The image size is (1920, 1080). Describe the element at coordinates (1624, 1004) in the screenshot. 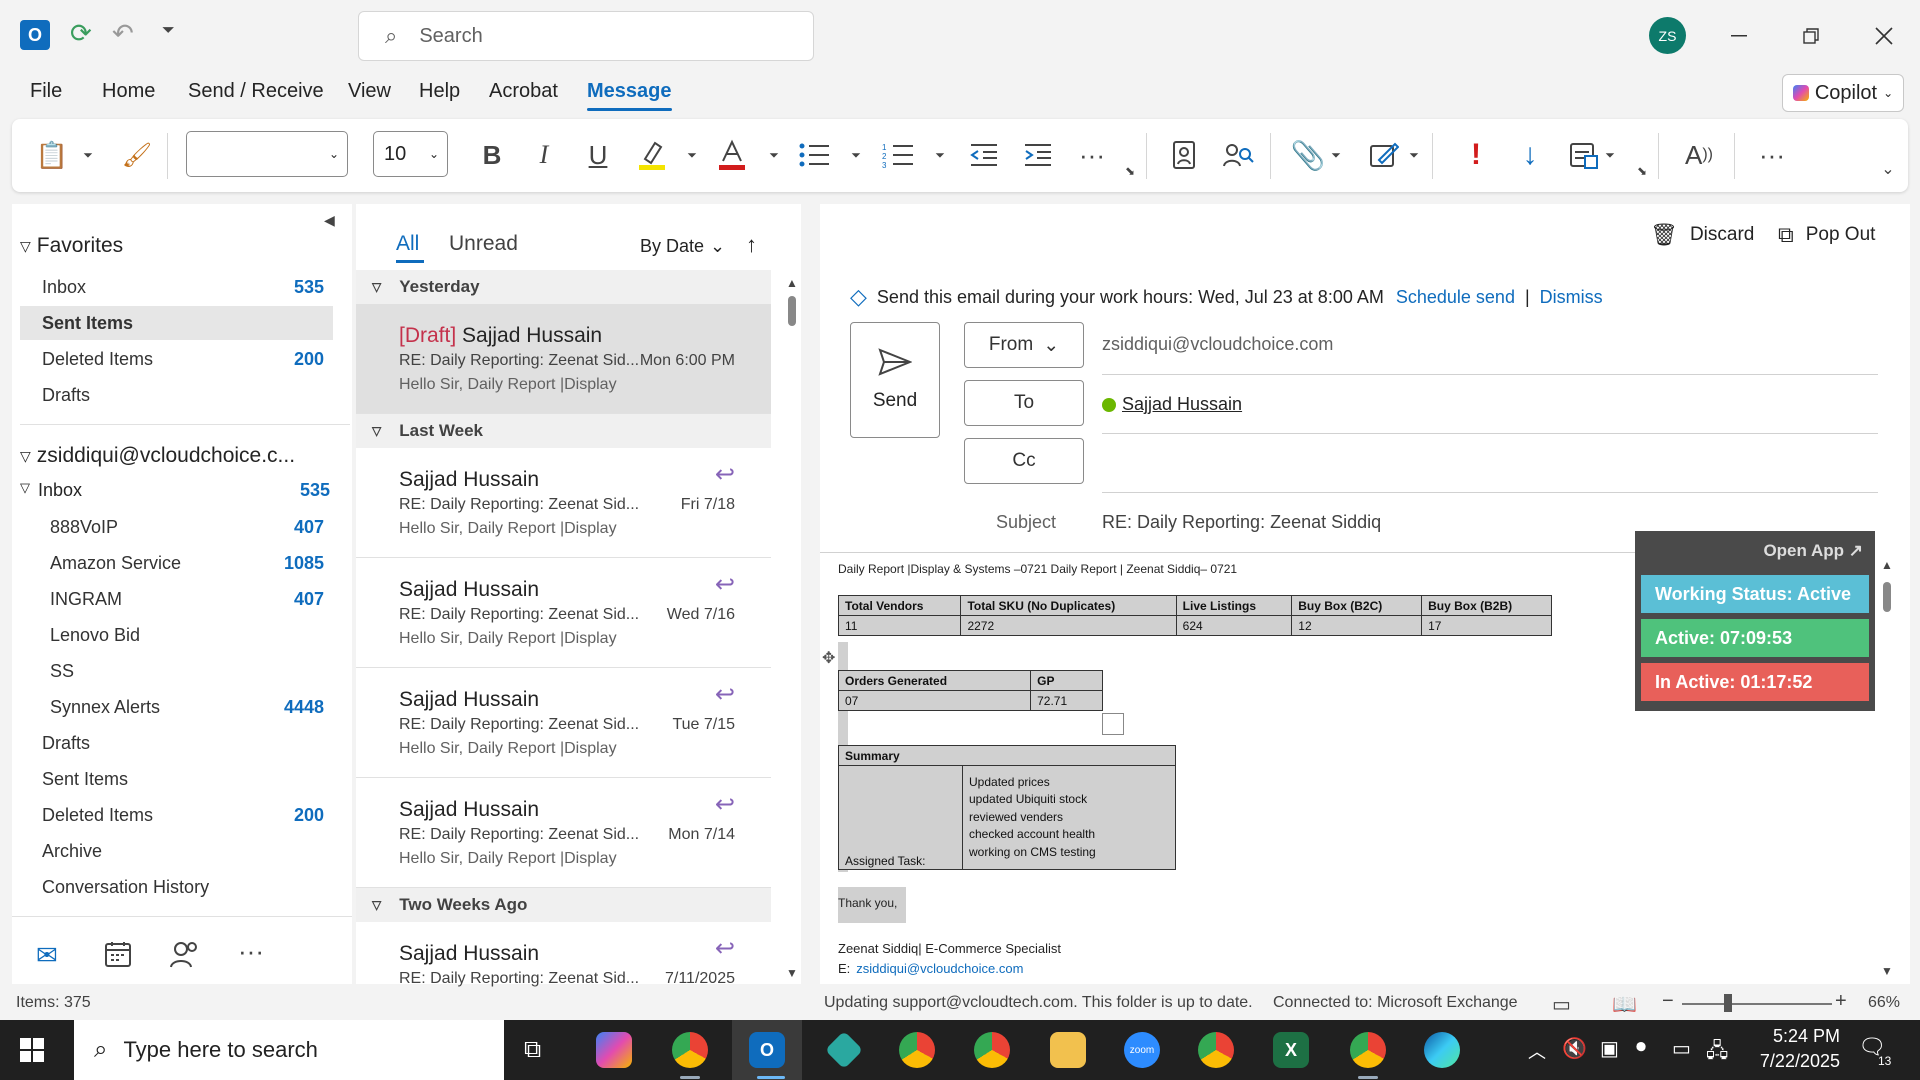

I see `reading-view-icon: 📖` at that location.